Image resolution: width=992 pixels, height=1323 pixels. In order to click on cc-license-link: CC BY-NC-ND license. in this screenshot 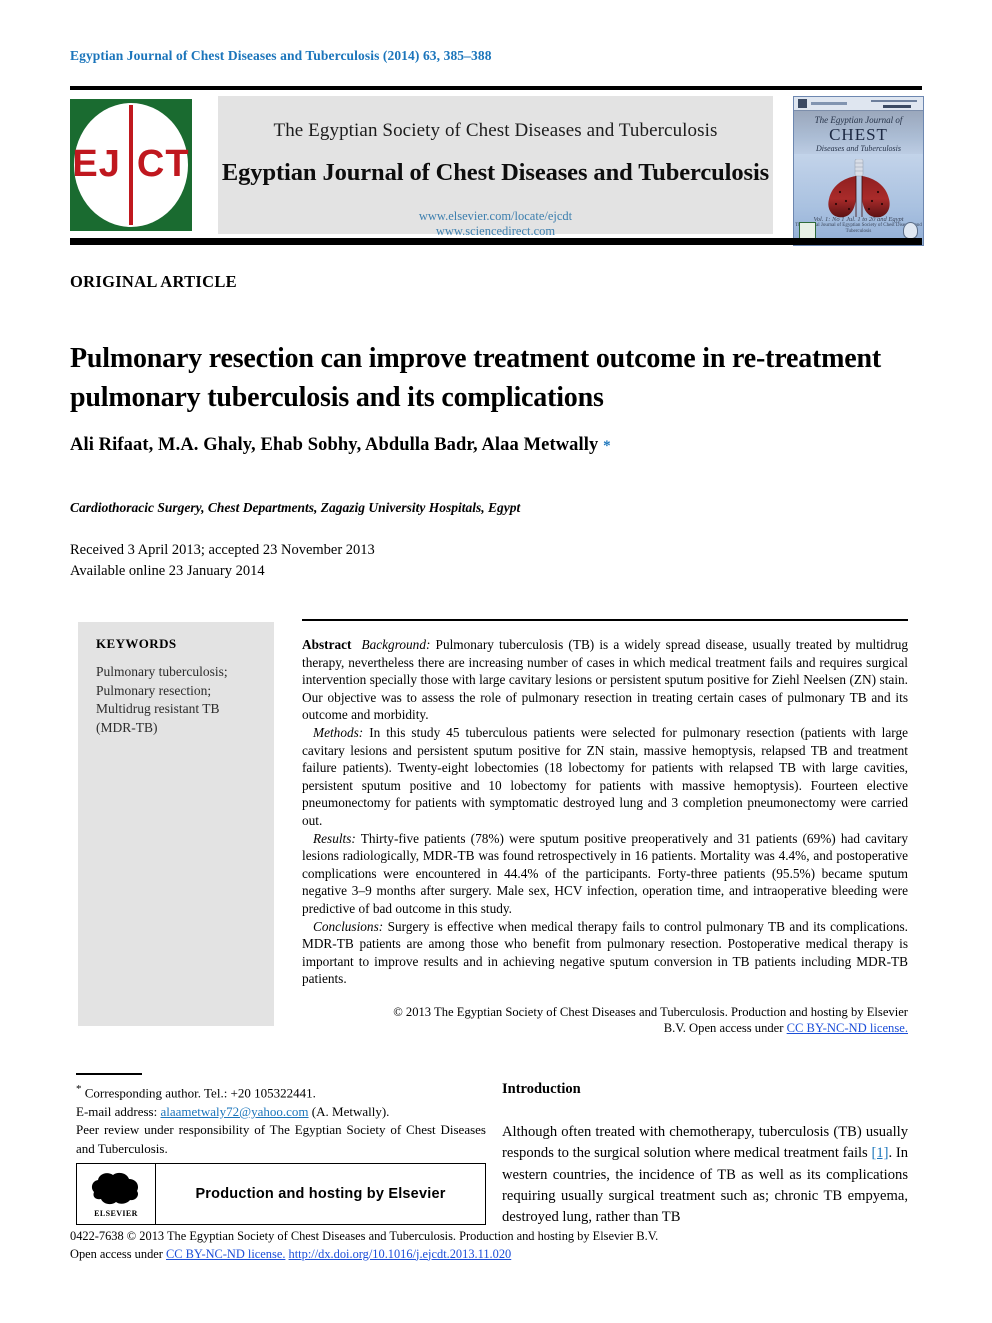, I will do `click(847, 1028)`.